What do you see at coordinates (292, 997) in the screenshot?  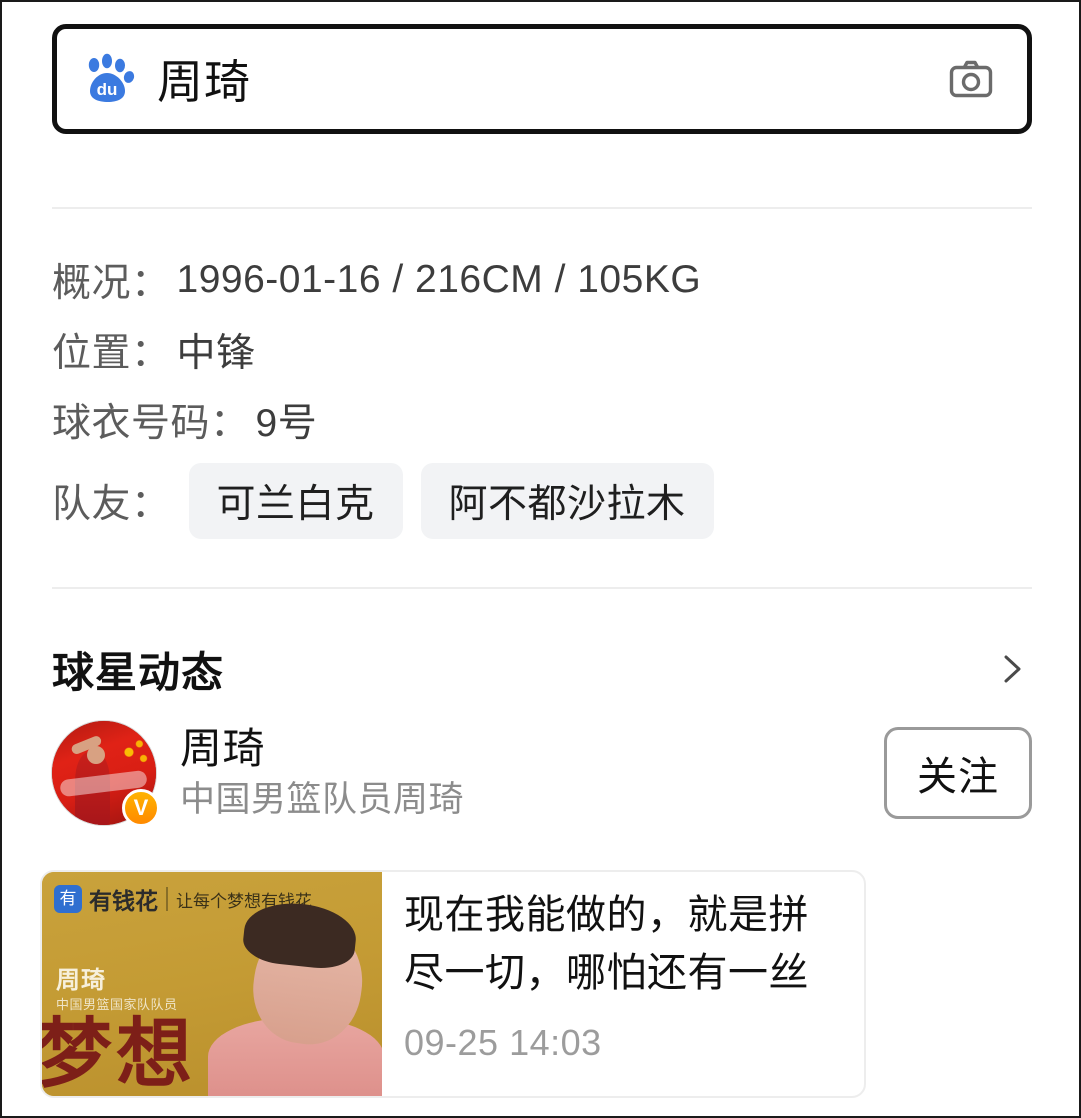 I see `thumbnail-player-photo` at bounding box center [292, 997].